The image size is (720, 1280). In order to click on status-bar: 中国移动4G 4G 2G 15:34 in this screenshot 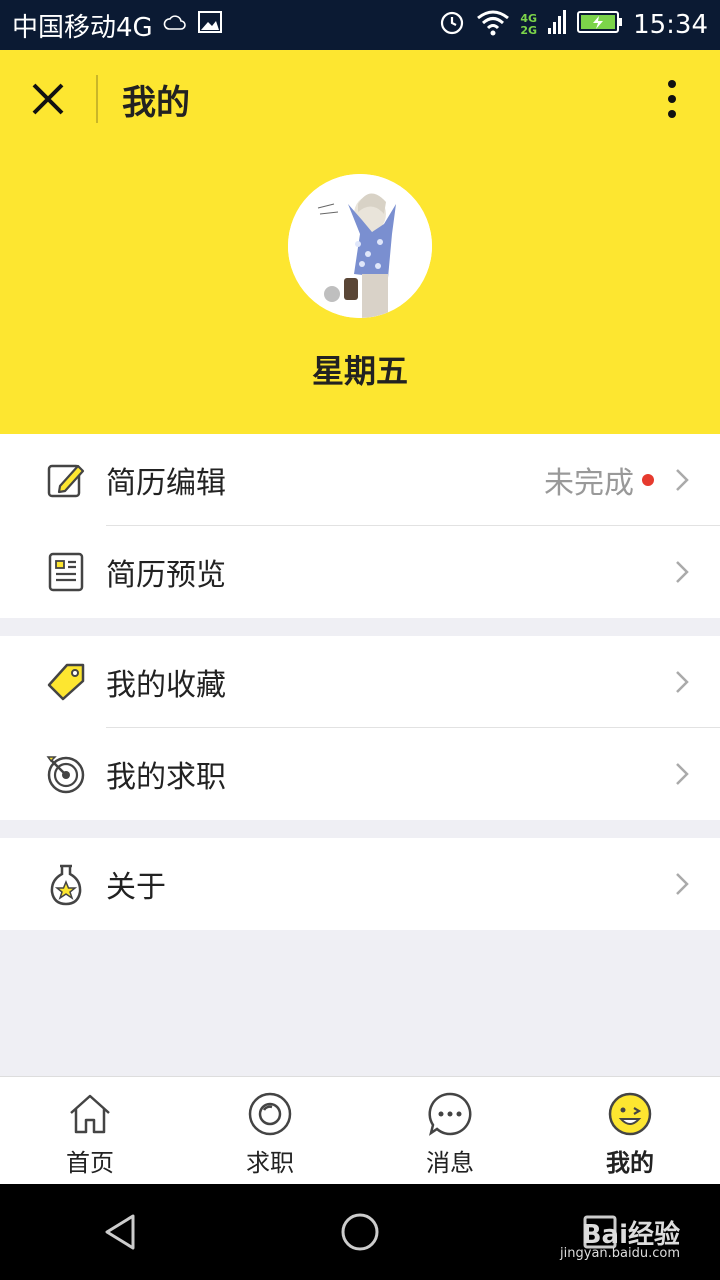, I will do `click(360, 25)`.